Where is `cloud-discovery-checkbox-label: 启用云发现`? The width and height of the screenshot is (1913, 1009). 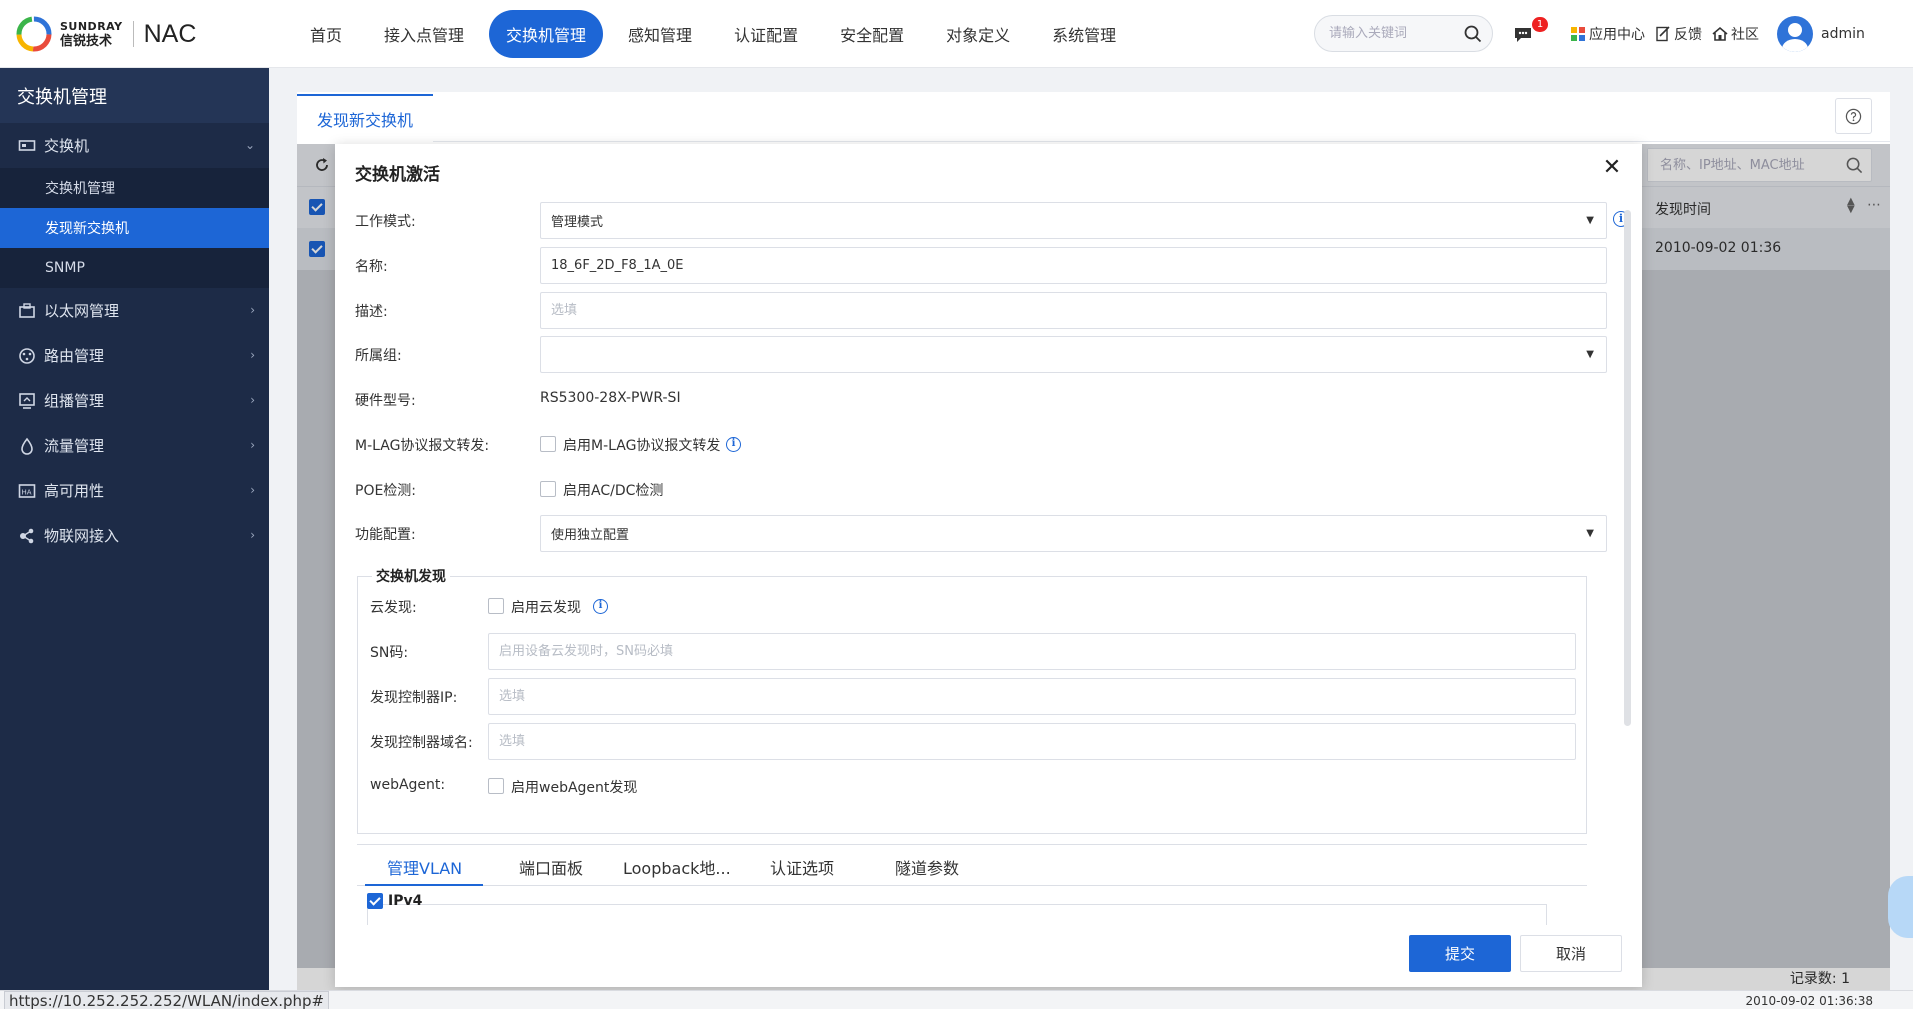
cloud-discovery-checkbox-label: 启用云发现 is located at coordinates (546, 607).